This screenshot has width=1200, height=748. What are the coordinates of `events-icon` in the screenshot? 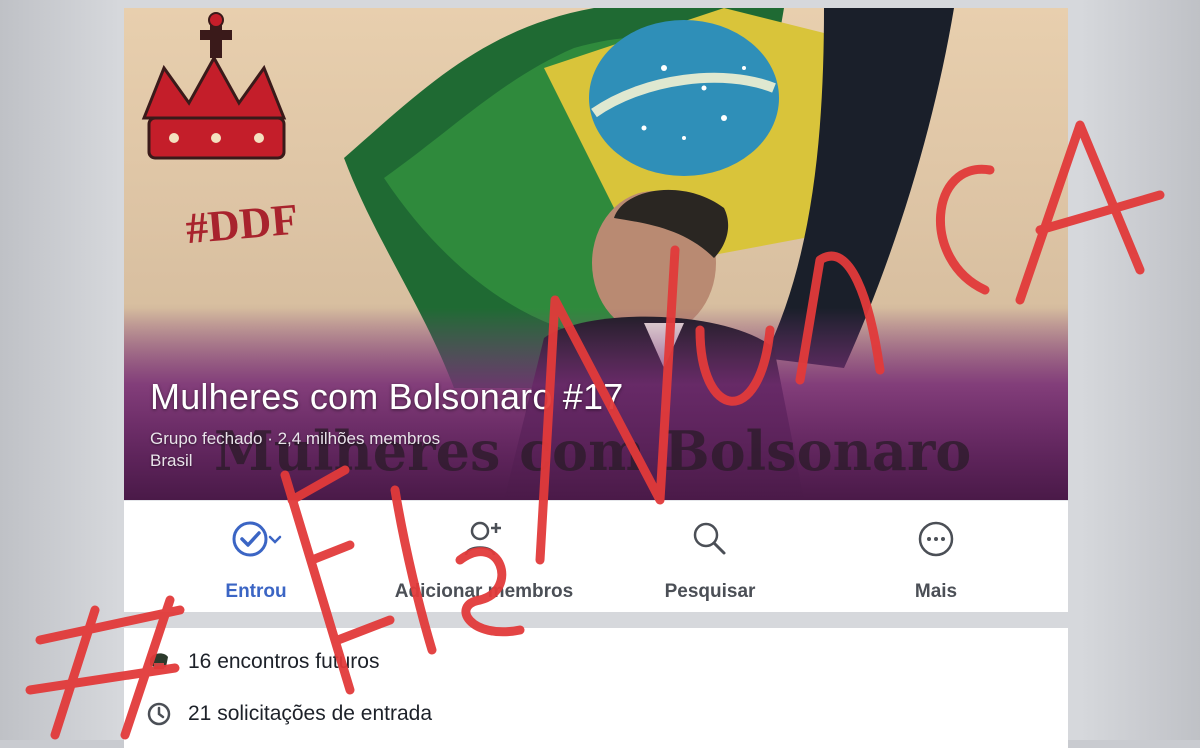 It's located at (159, 661).